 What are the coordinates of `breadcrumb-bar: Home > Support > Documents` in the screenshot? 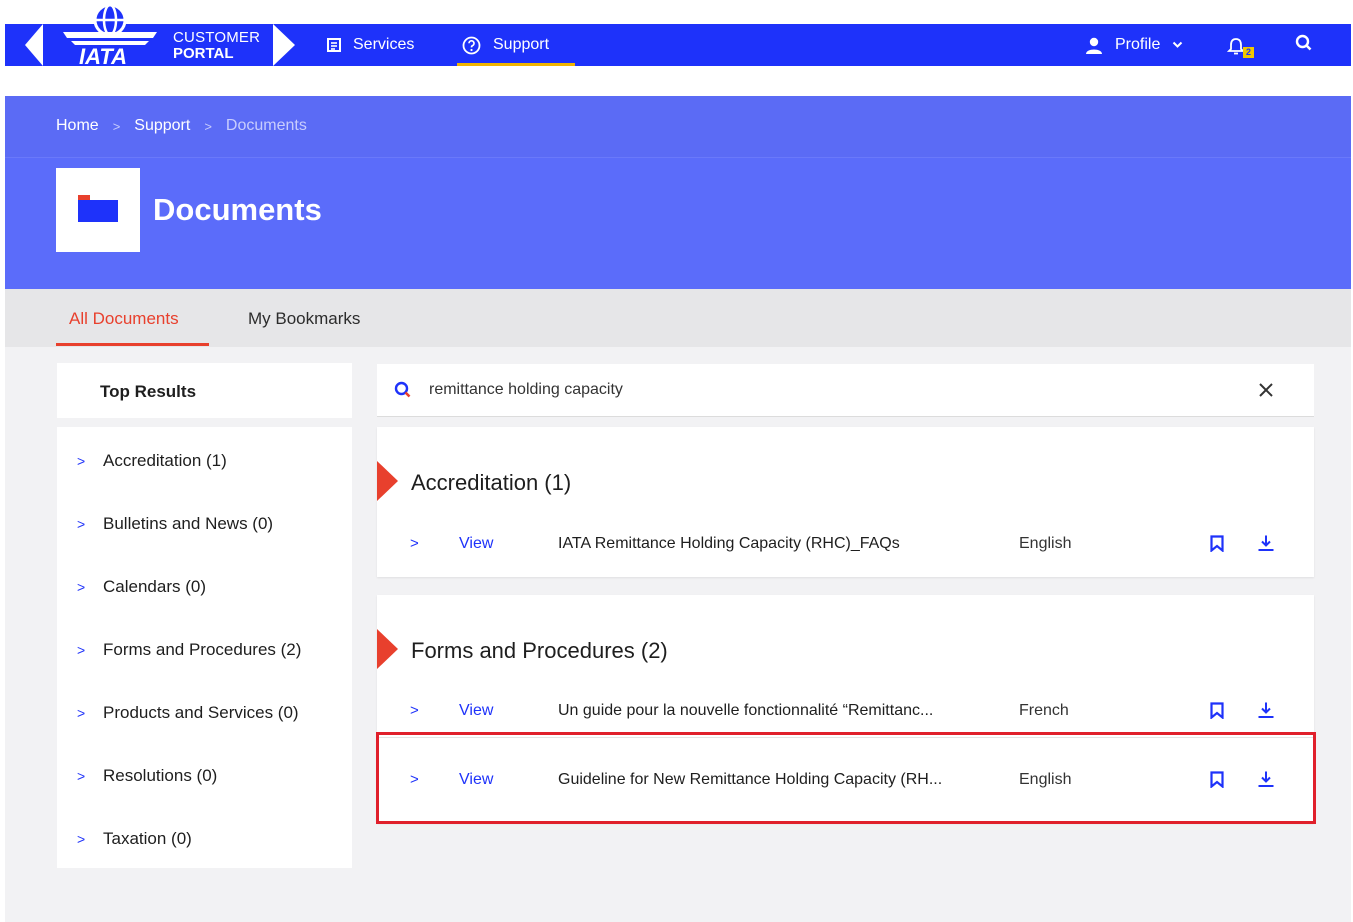 It's located at (678, 127).